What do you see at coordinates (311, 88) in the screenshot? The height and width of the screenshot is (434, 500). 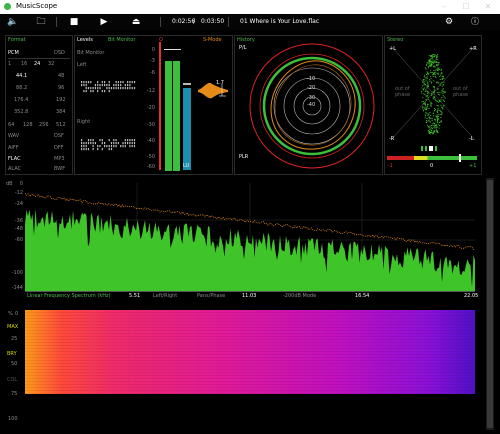 I see `ring-label-20: -20` at bounding box center [311, 88].